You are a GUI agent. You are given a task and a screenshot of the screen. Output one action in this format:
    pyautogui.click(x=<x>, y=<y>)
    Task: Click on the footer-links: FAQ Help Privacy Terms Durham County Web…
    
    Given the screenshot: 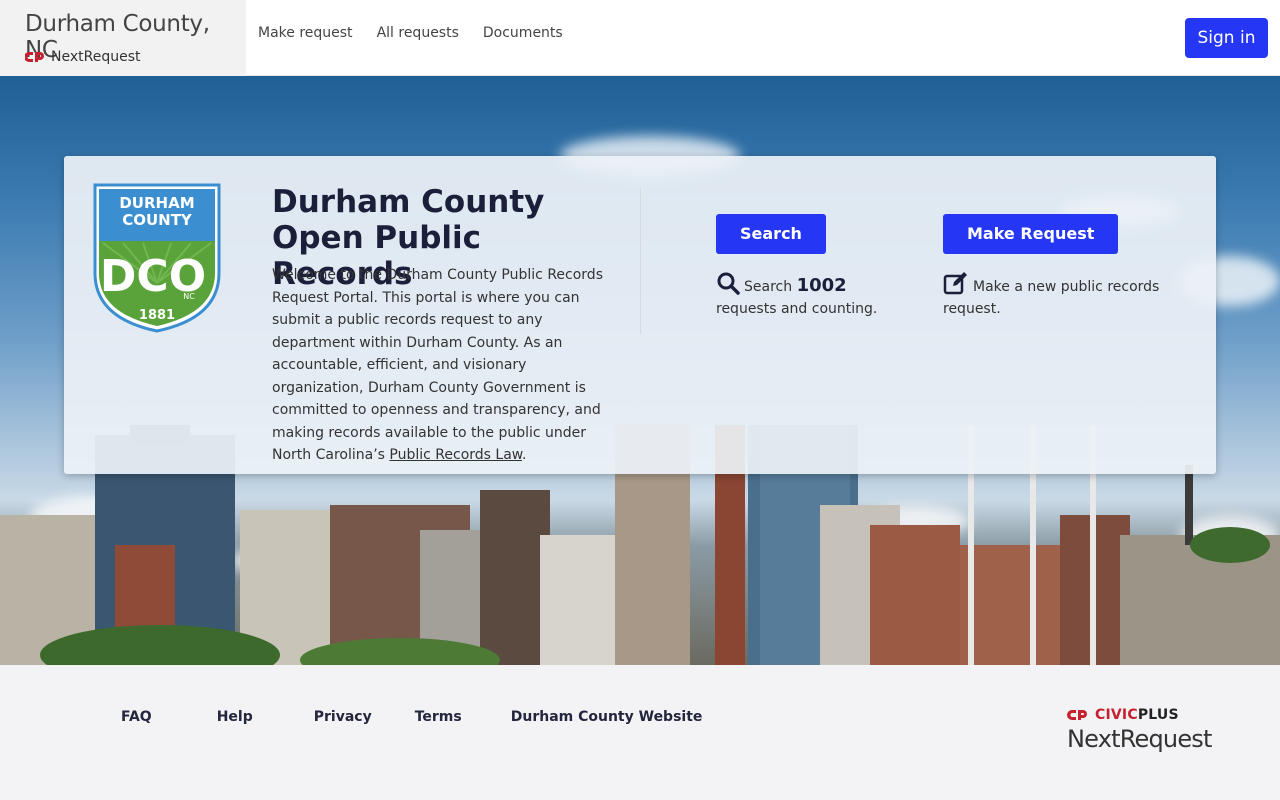 What is the action you would take?
    pyautogui.click(x=411, y=717)
    